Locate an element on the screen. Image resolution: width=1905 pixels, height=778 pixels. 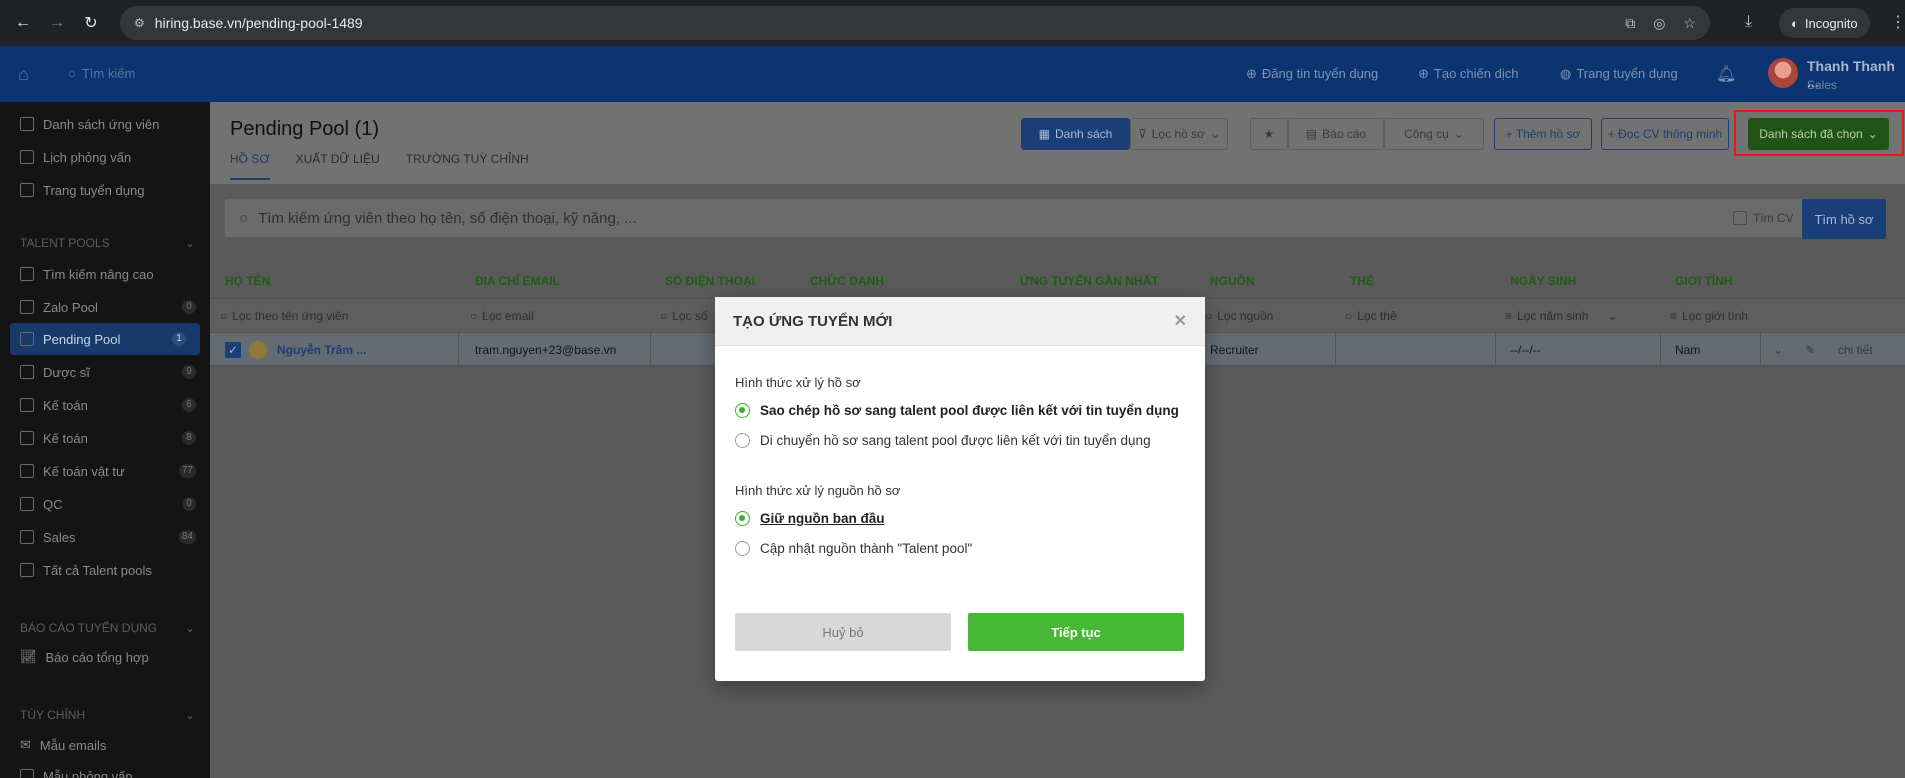
col-email: ĐỊA CHỈ EMAIL is located at coordinates (517, 281).